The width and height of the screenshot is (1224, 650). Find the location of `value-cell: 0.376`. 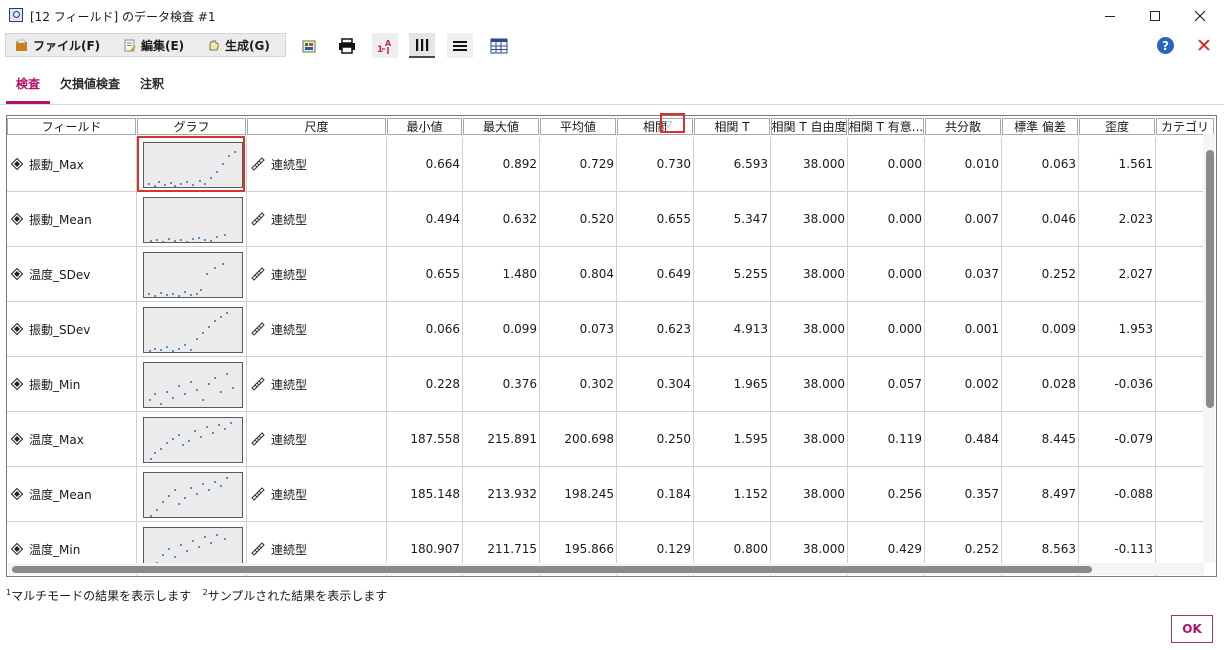

value-cell: 0.376 is located at coordinates (501, 384).